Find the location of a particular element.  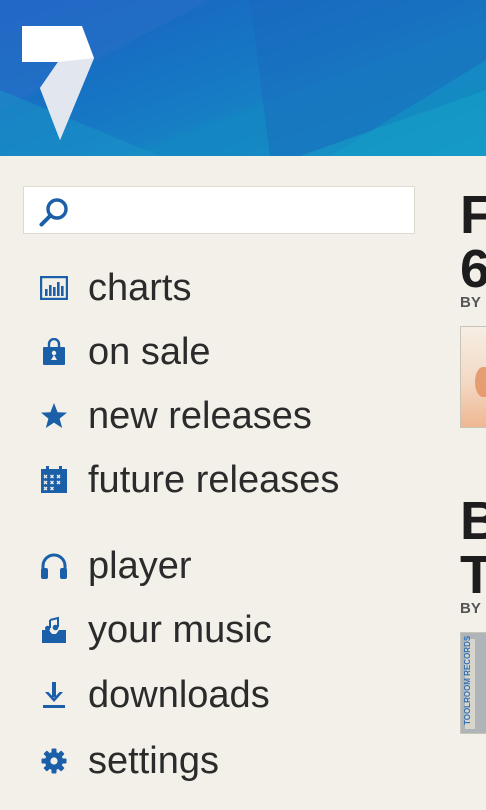

menu-item-your-music: your music is located at coordinates (220, 630).